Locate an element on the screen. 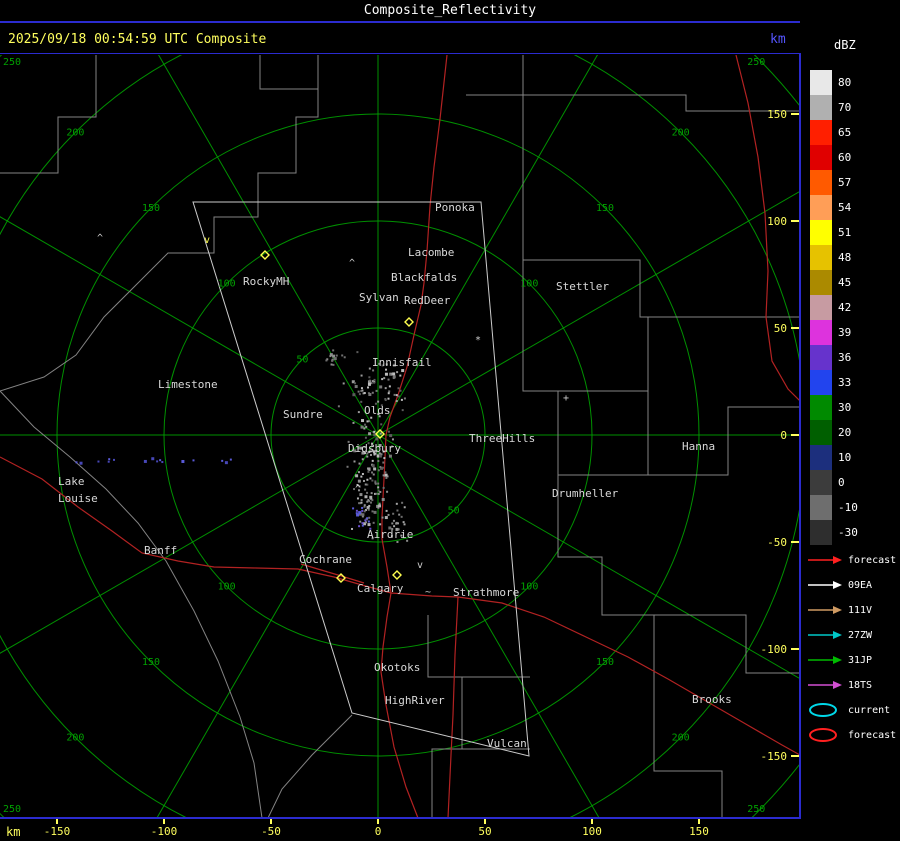  x-axis-label: 50 is located at coordinates (485, 831).